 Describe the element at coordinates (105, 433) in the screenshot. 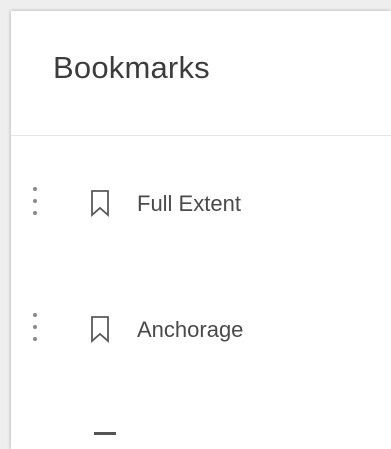

I see `bookmark-icon-partial` at that location.